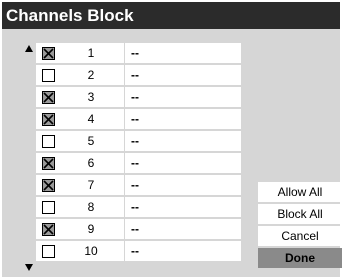 The height and width of the screenshot is (279, 342). I want to click on channel-checkbox-cell: 9, so click(80, 229).